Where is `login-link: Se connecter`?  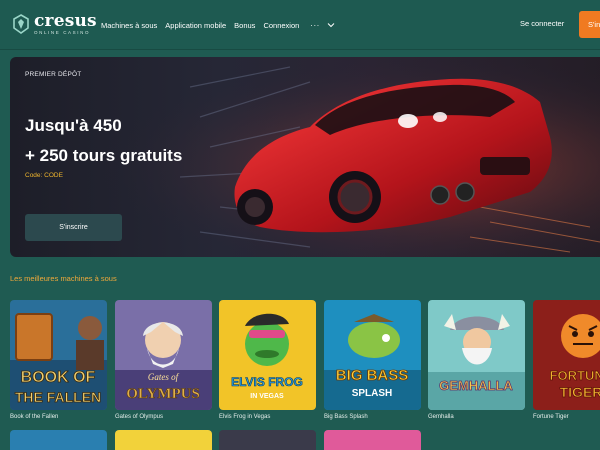 login-link: Se connecter is located at coordinates (542, 23).